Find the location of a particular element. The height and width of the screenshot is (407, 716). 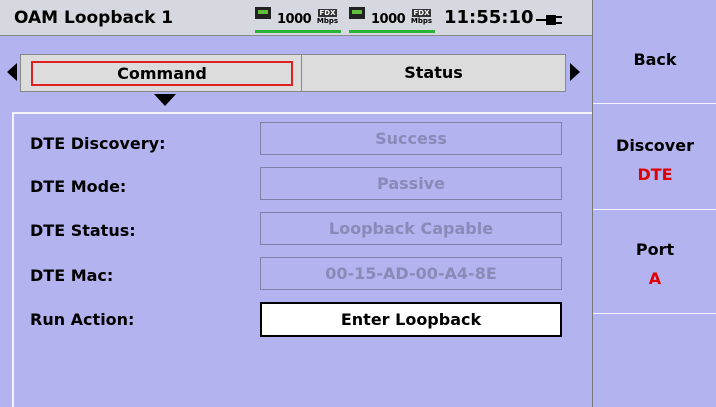

dte-mac-label: DTE Mac: is located at coordinates (72, 275).